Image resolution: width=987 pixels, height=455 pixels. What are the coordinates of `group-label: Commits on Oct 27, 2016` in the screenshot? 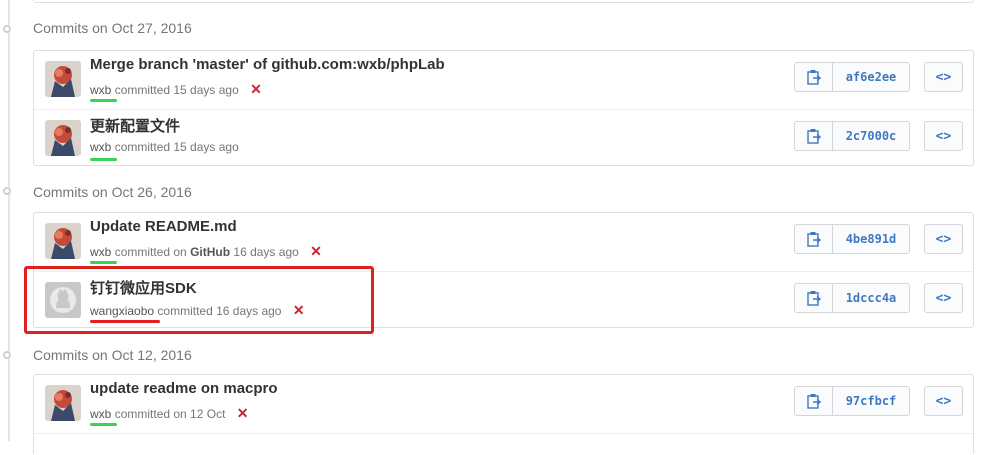 It's located at (112, 28).